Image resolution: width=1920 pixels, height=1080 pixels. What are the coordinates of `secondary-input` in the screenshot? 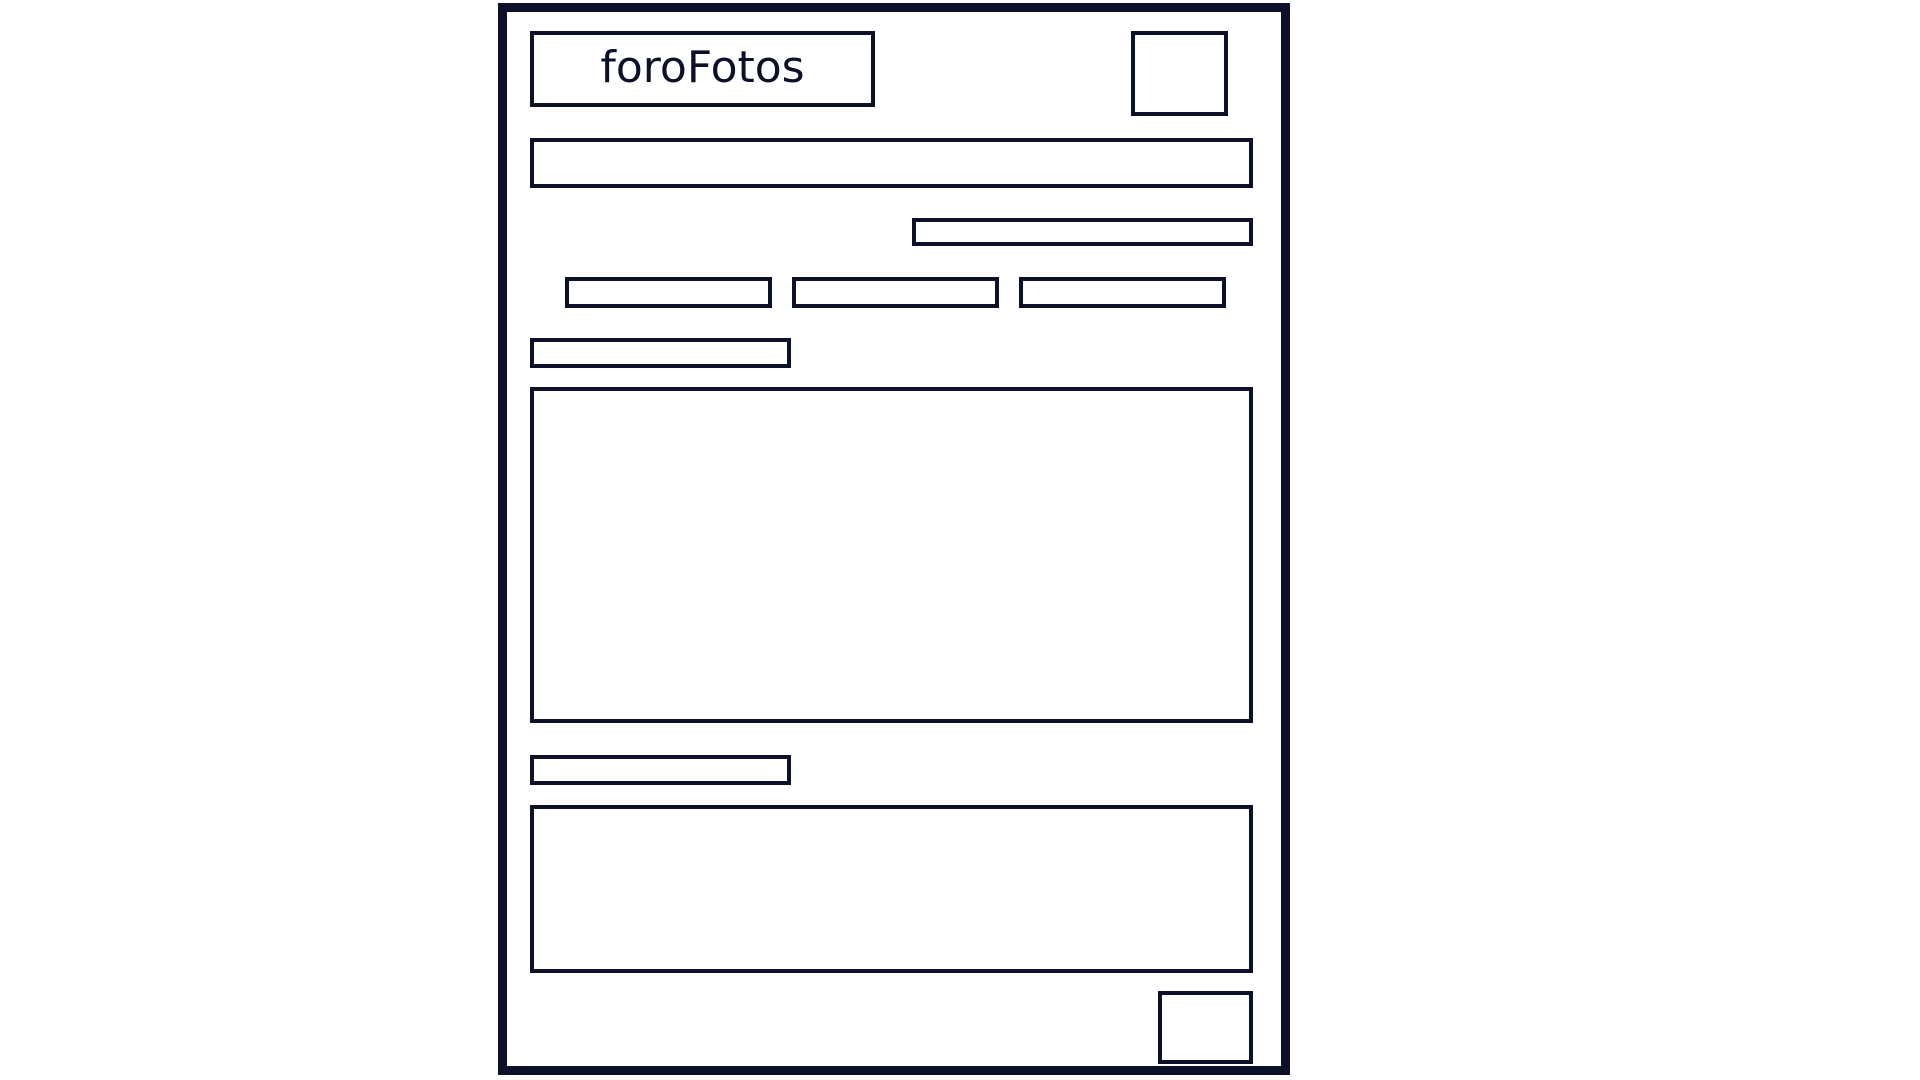 It's located at (1082, 232).